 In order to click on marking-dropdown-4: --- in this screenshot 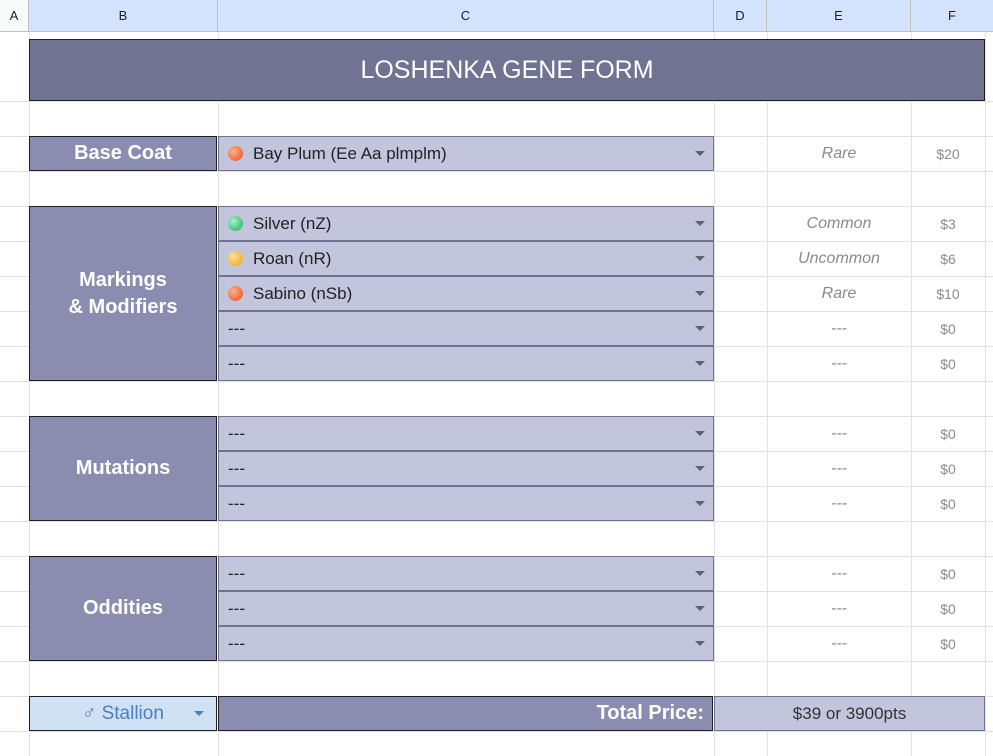, I will do `click(466, 328)`.